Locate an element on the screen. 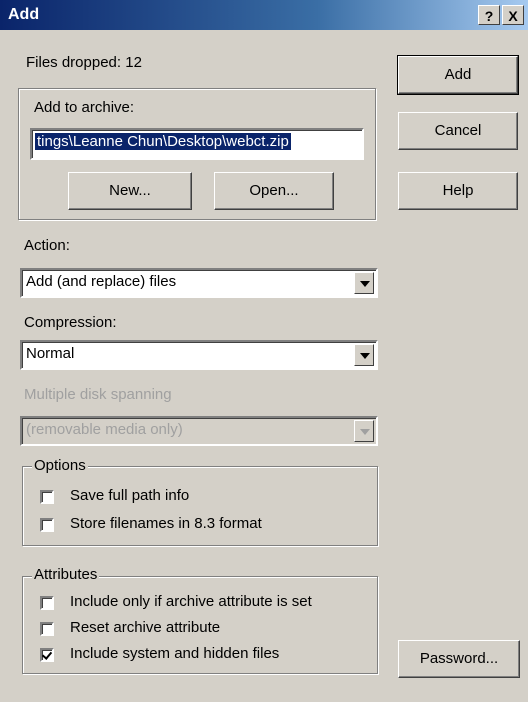  action-label: Action: is located at coordinates (47, 245).